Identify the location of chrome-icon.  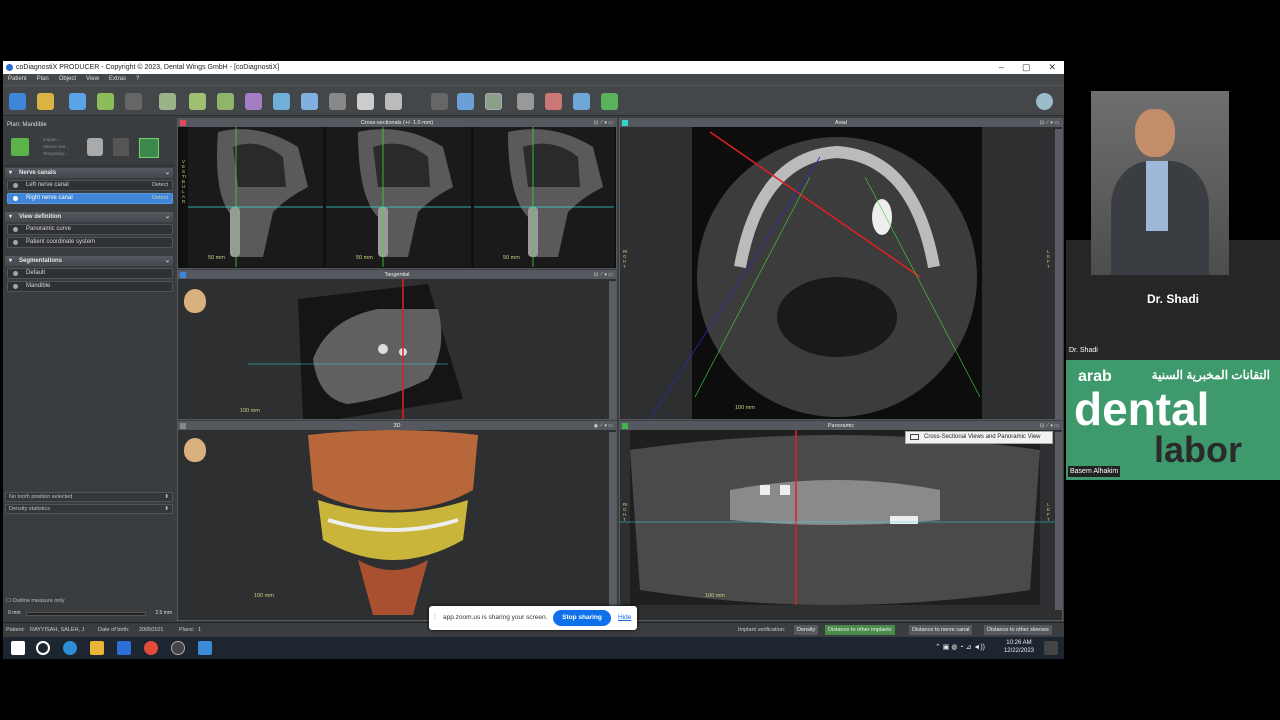
(151, 648).